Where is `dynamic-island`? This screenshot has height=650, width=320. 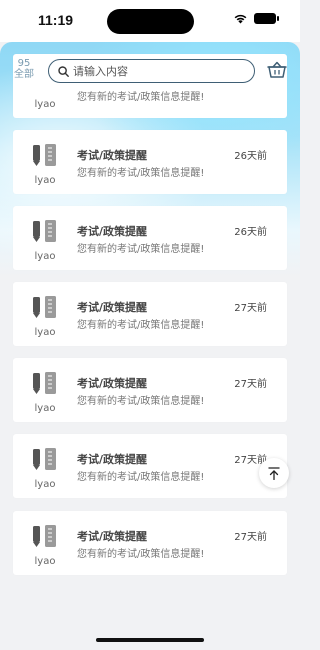
dynamic-island is located at coordinates (150, 21).